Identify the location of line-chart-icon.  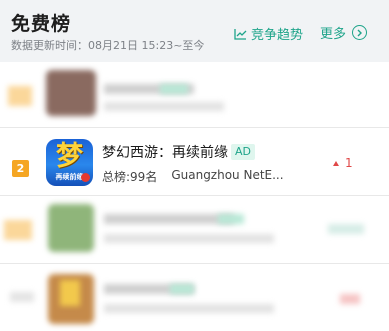
(240, 34).